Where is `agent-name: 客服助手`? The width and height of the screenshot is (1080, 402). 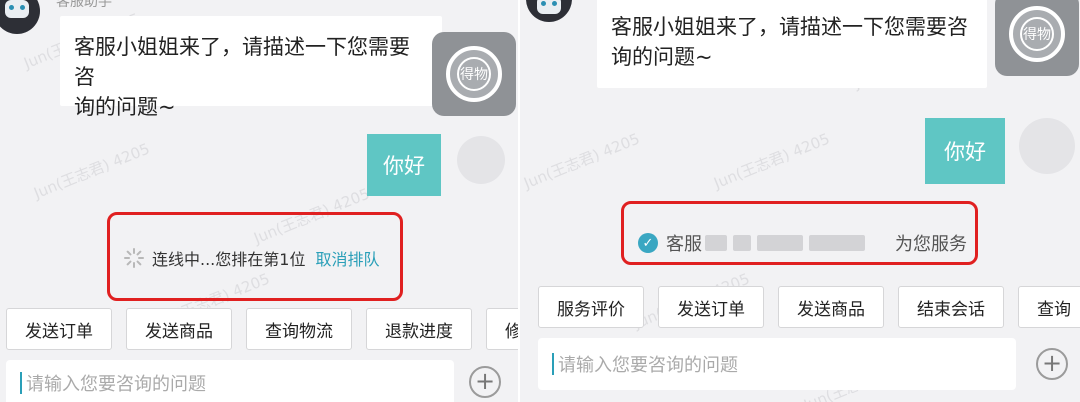
agent-name: 客服助手 is located at coordinates (84, 5).